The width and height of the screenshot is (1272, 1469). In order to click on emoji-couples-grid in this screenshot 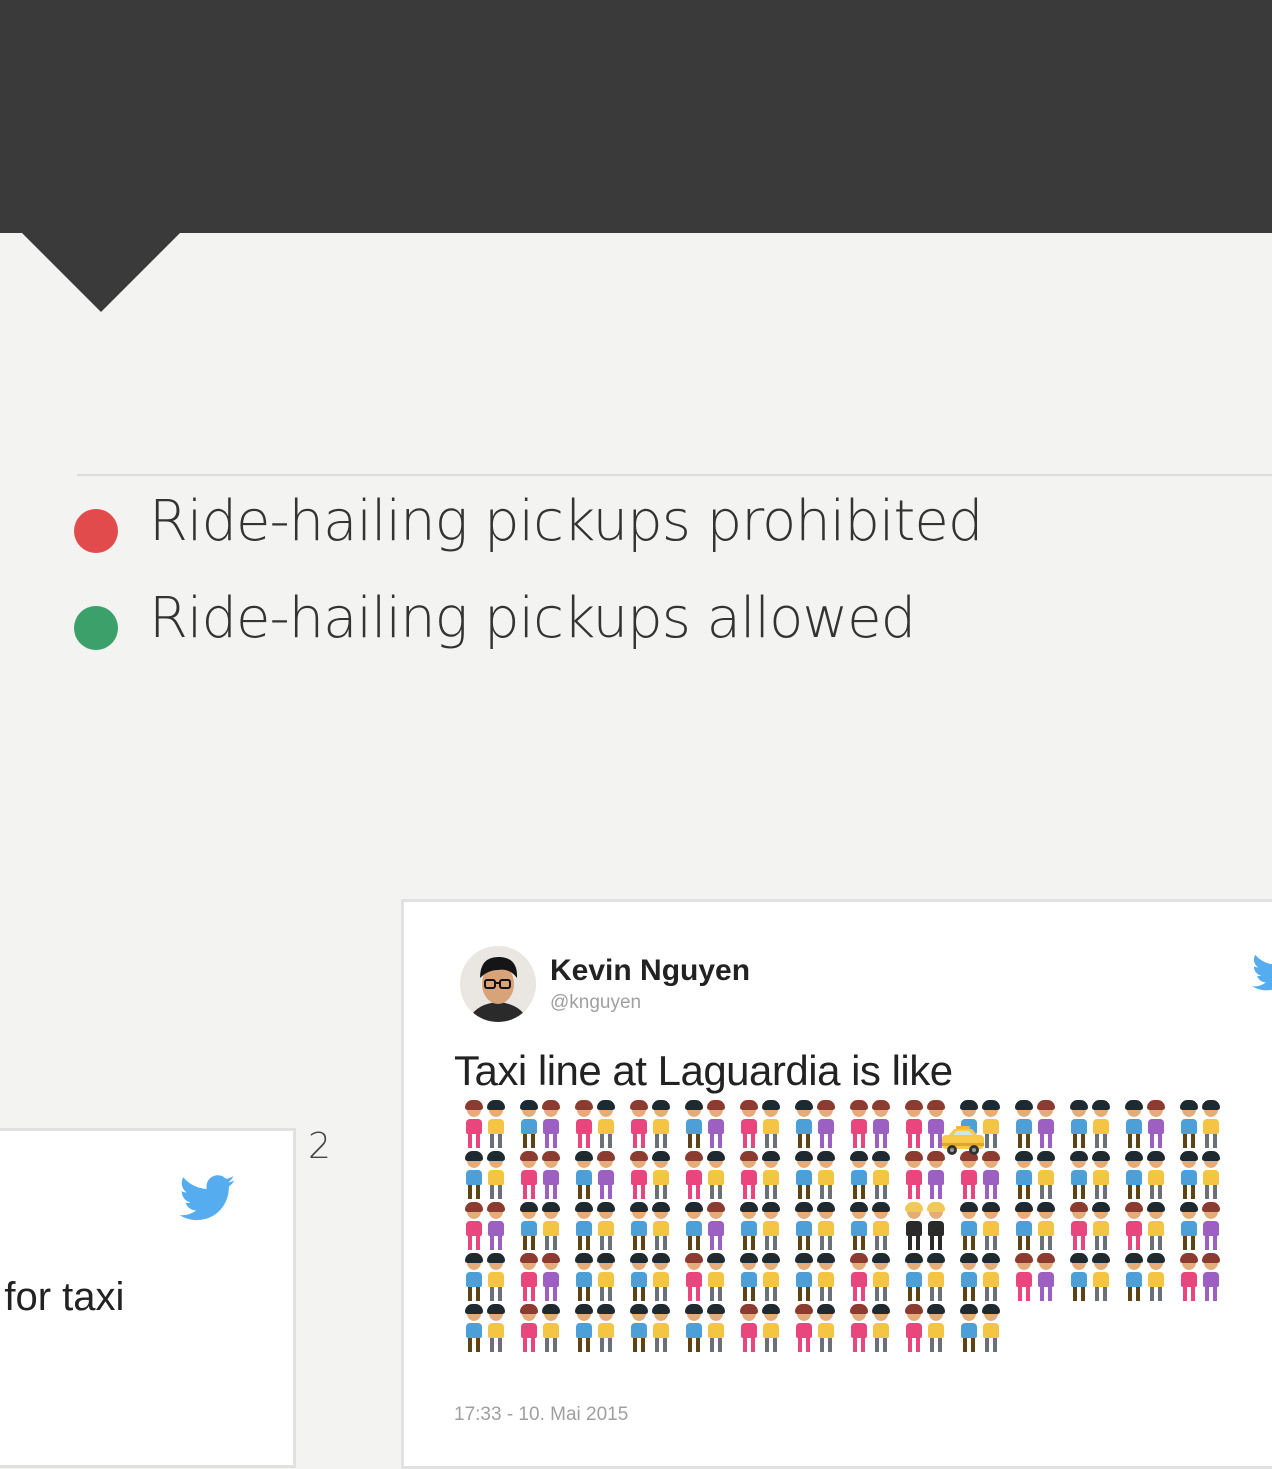, I will do `click(849, 1227)`.